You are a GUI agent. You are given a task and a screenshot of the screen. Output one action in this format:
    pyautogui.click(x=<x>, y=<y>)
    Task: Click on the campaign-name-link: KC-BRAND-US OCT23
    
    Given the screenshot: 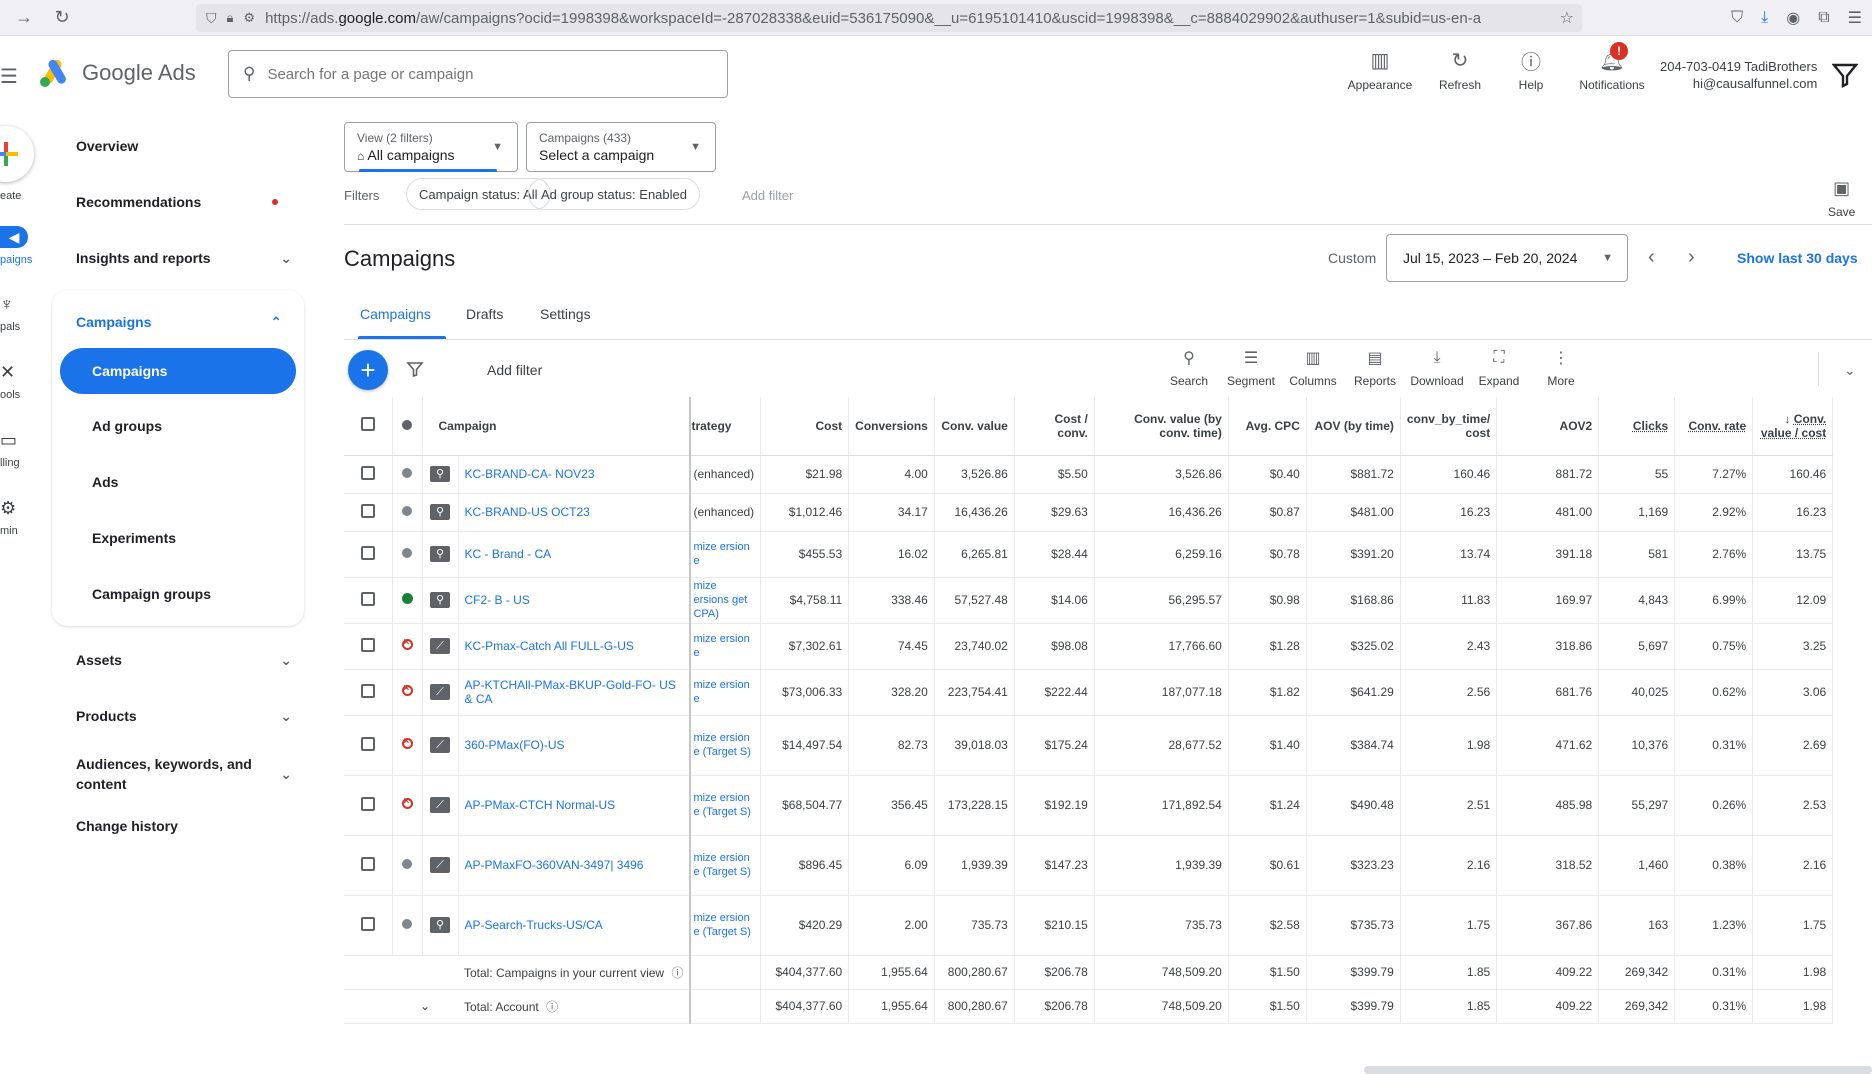 What is the action you would take?
    pyautogui.click(x=575, y=512)
    